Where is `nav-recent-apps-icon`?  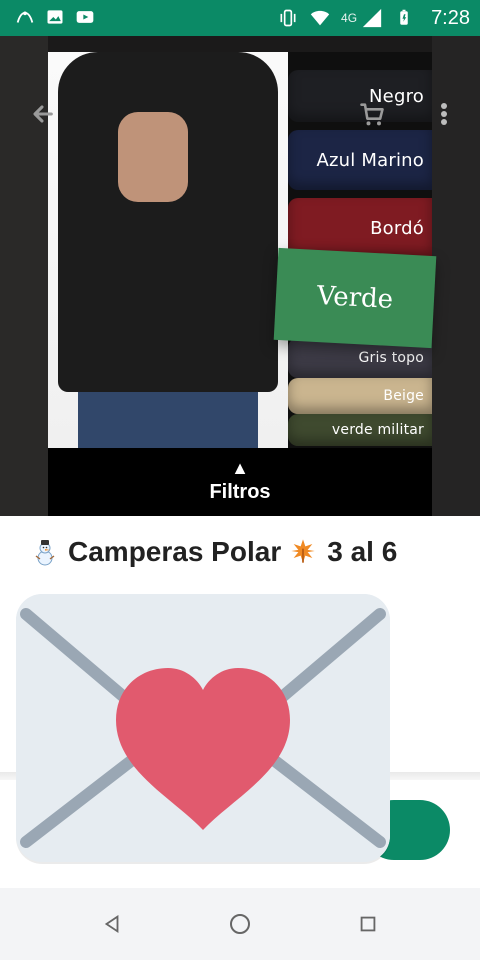
nav-recent-apps-icon is located at coordinates (368, 924).